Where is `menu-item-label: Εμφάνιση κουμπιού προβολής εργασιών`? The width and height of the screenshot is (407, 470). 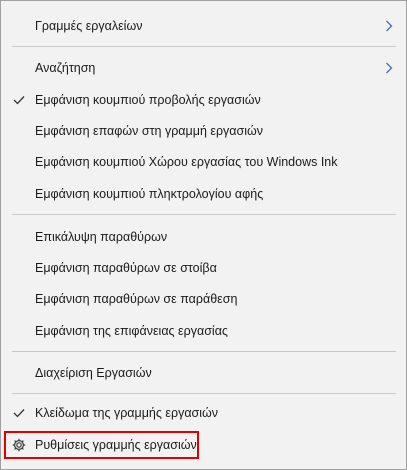 menu-item-label: Εμφάνιση κουμπιού προβολής εργασιών is located at coordinates (148, 100).